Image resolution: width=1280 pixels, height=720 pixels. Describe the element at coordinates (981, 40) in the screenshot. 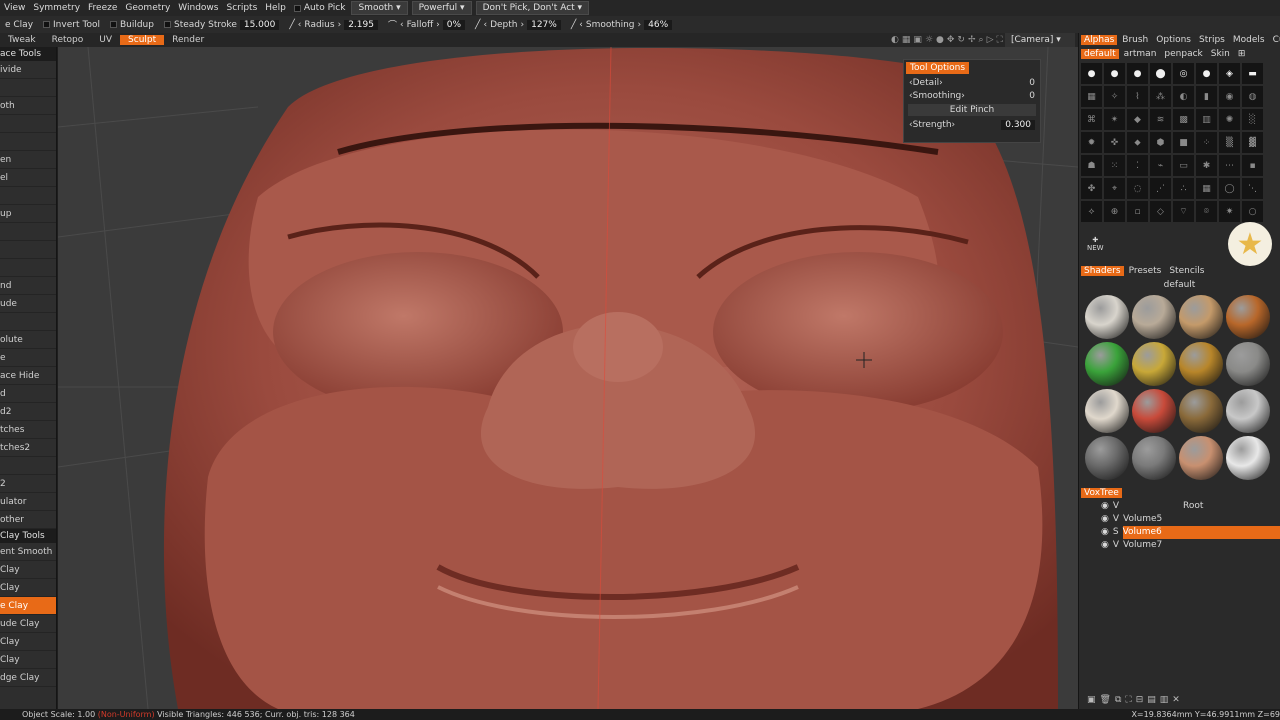

I see `zoom-icon: ⌕` at that location.